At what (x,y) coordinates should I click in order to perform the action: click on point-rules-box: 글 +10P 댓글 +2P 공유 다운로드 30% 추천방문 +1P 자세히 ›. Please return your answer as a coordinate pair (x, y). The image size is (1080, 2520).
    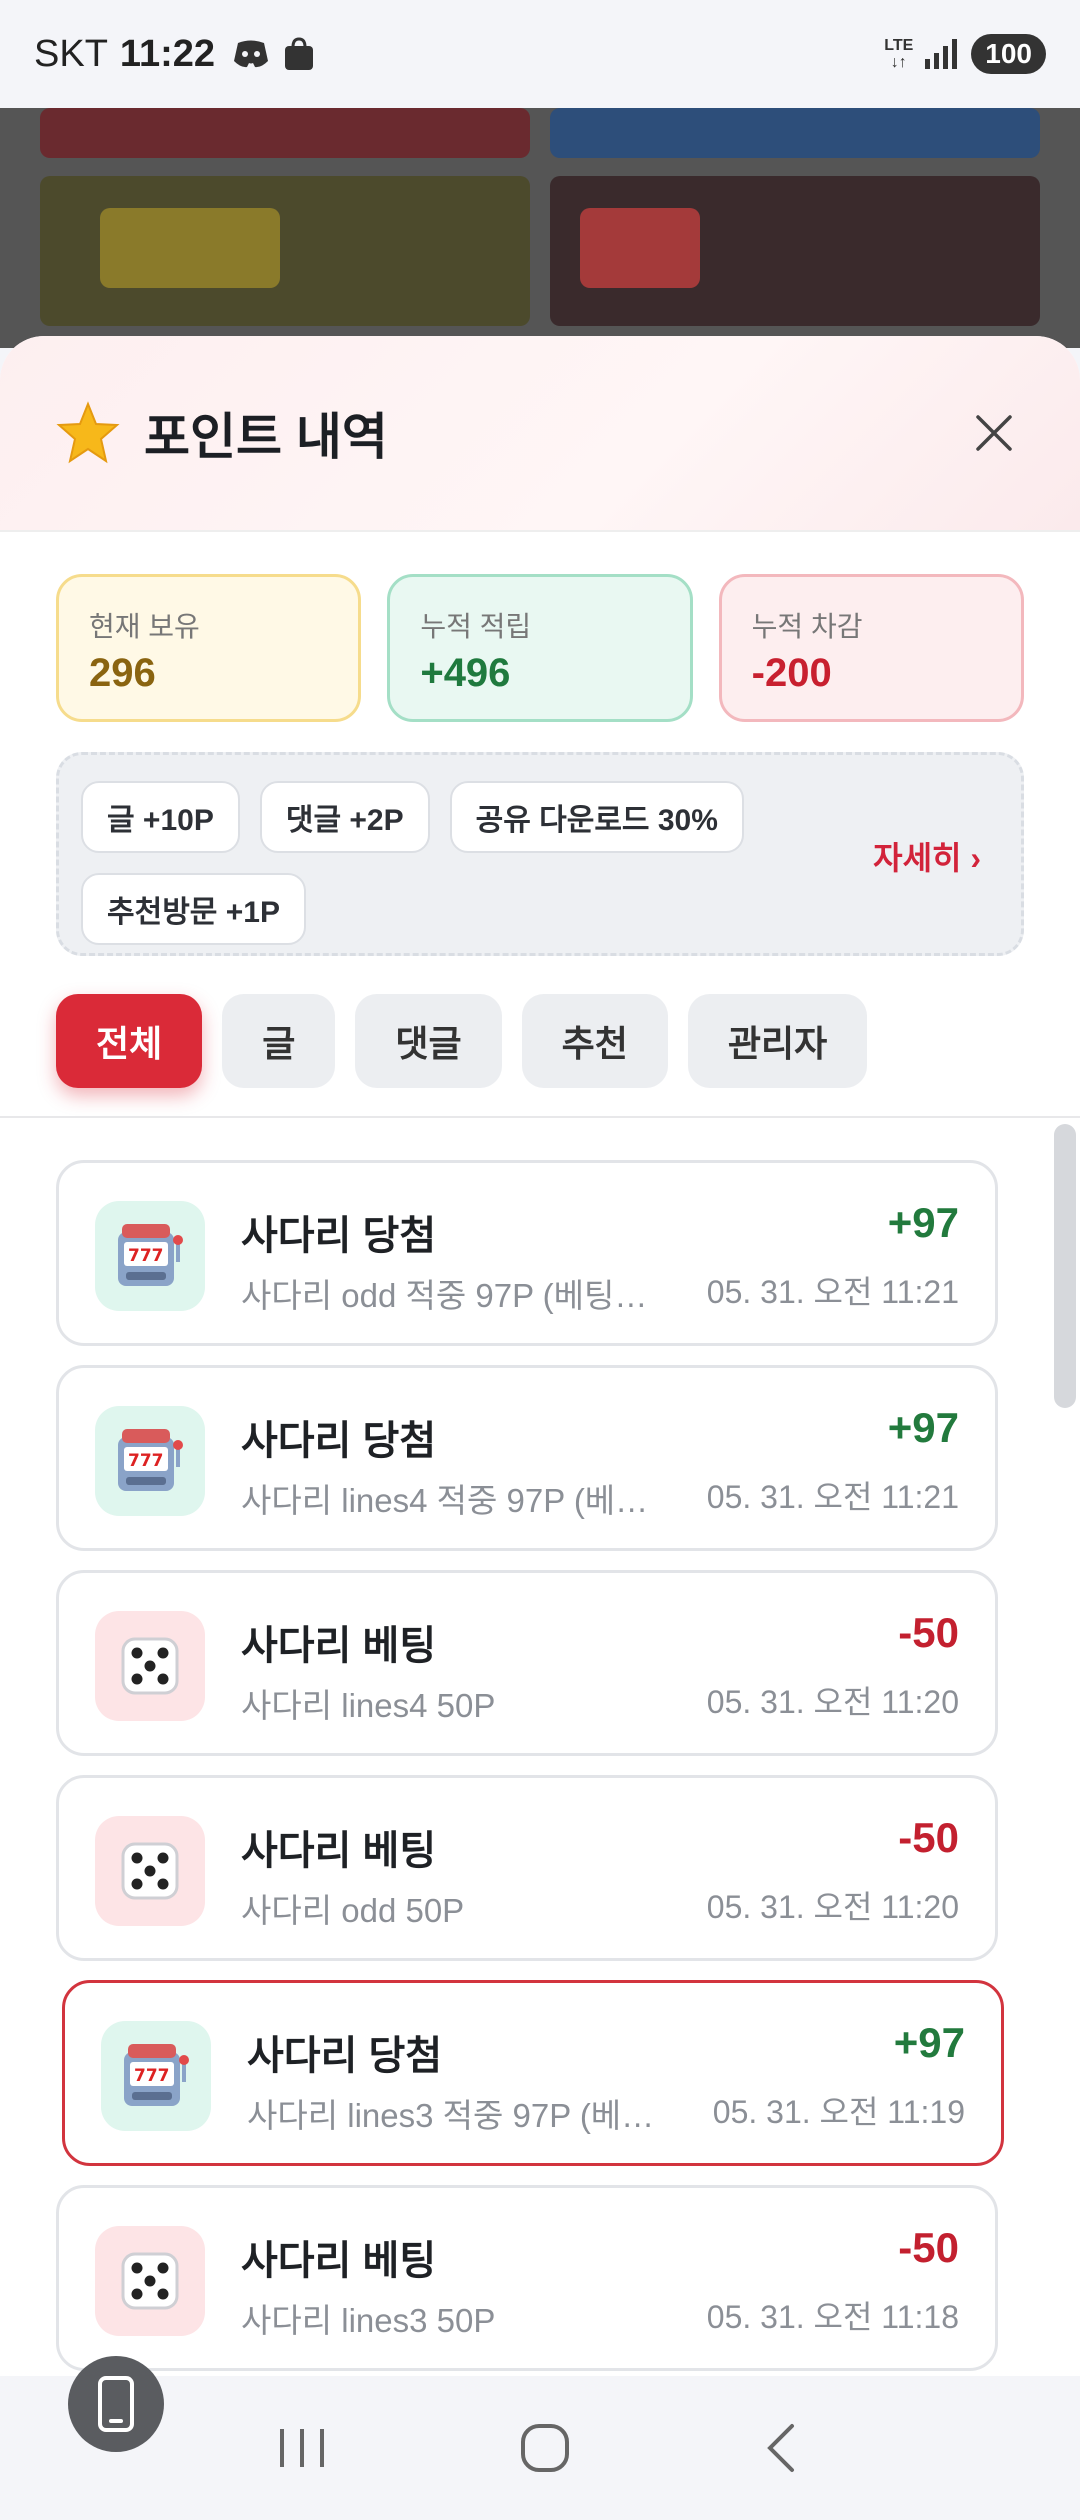
    Looking at the image, I should click on (540, 854).